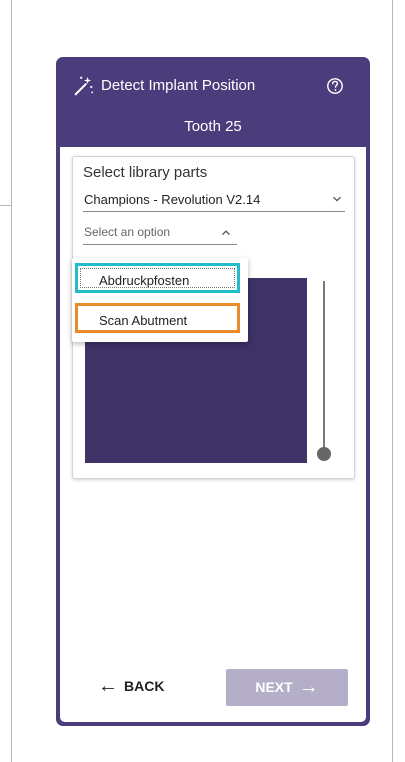 The height and width of the screenshot is (762, 405). What do you see at coordinates (337, 199) in the screenshot?
I see `chevron-down-icon` at bounding box center [337, 199].